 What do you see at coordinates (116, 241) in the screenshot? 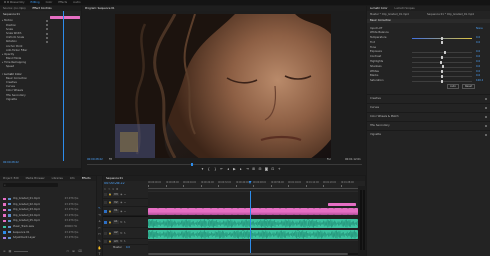
I see `track-name: A3` at bounding box center [116, 241].